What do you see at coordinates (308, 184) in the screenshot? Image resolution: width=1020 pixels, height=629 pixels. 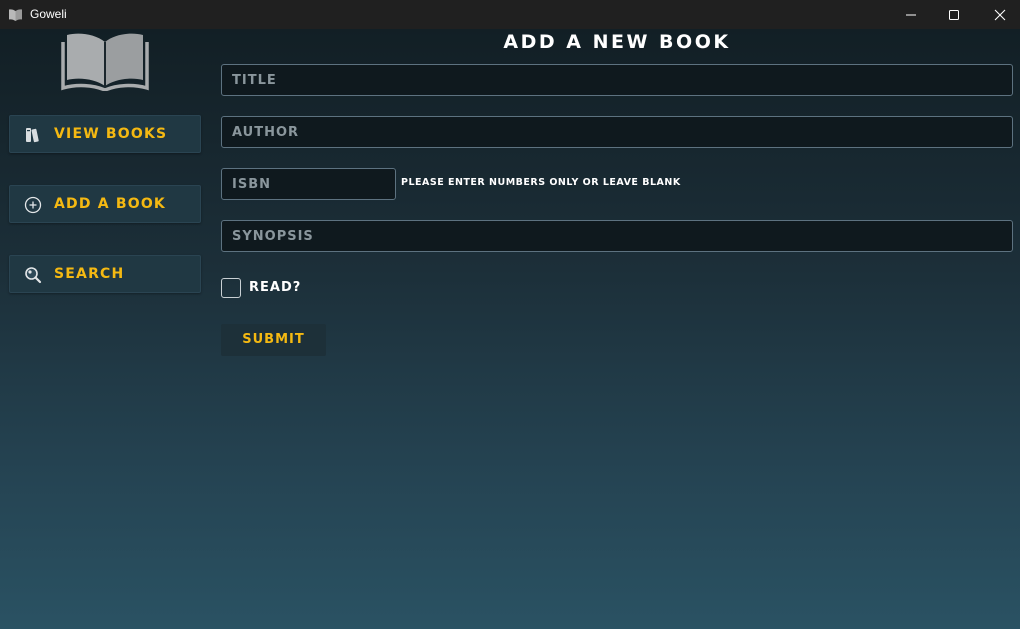 I see `isbn-input` at bounding box center [308, 184].